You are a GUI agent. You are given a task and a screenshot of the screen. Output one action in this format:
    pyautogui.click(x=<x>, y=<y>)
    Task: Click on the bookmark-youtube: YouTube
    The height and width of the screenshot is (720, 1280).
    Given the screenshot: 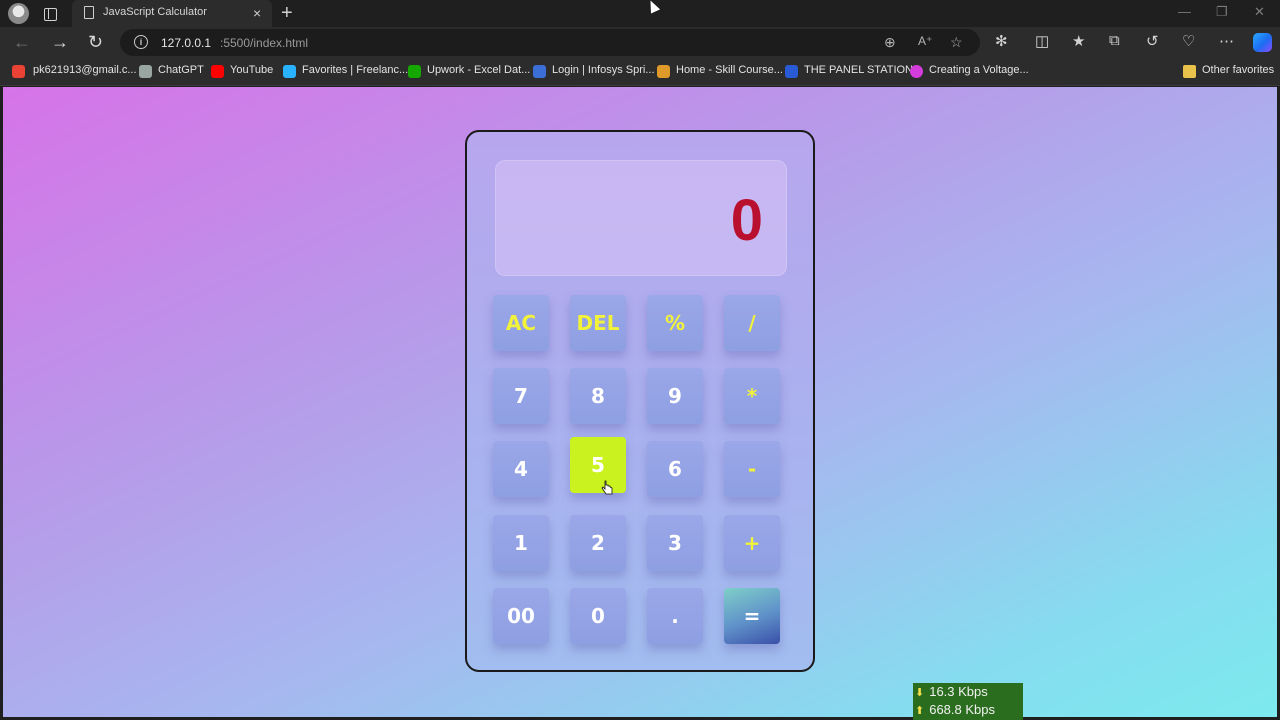 What is the action you would take?
    pyautogui.click(x=251, y=70)
    